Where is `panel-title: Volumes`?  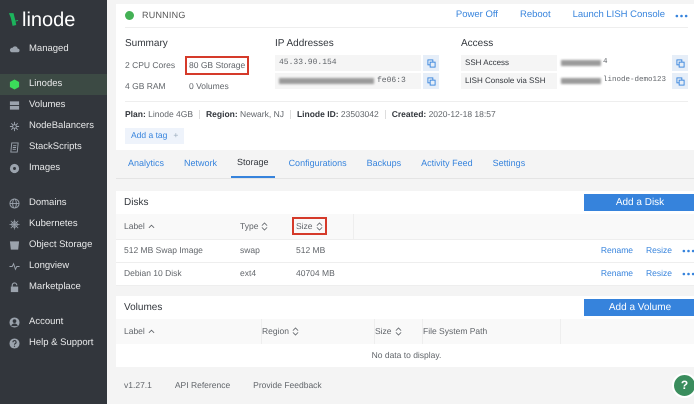
panel-title: Volumes is located at coordinates (143, 307).